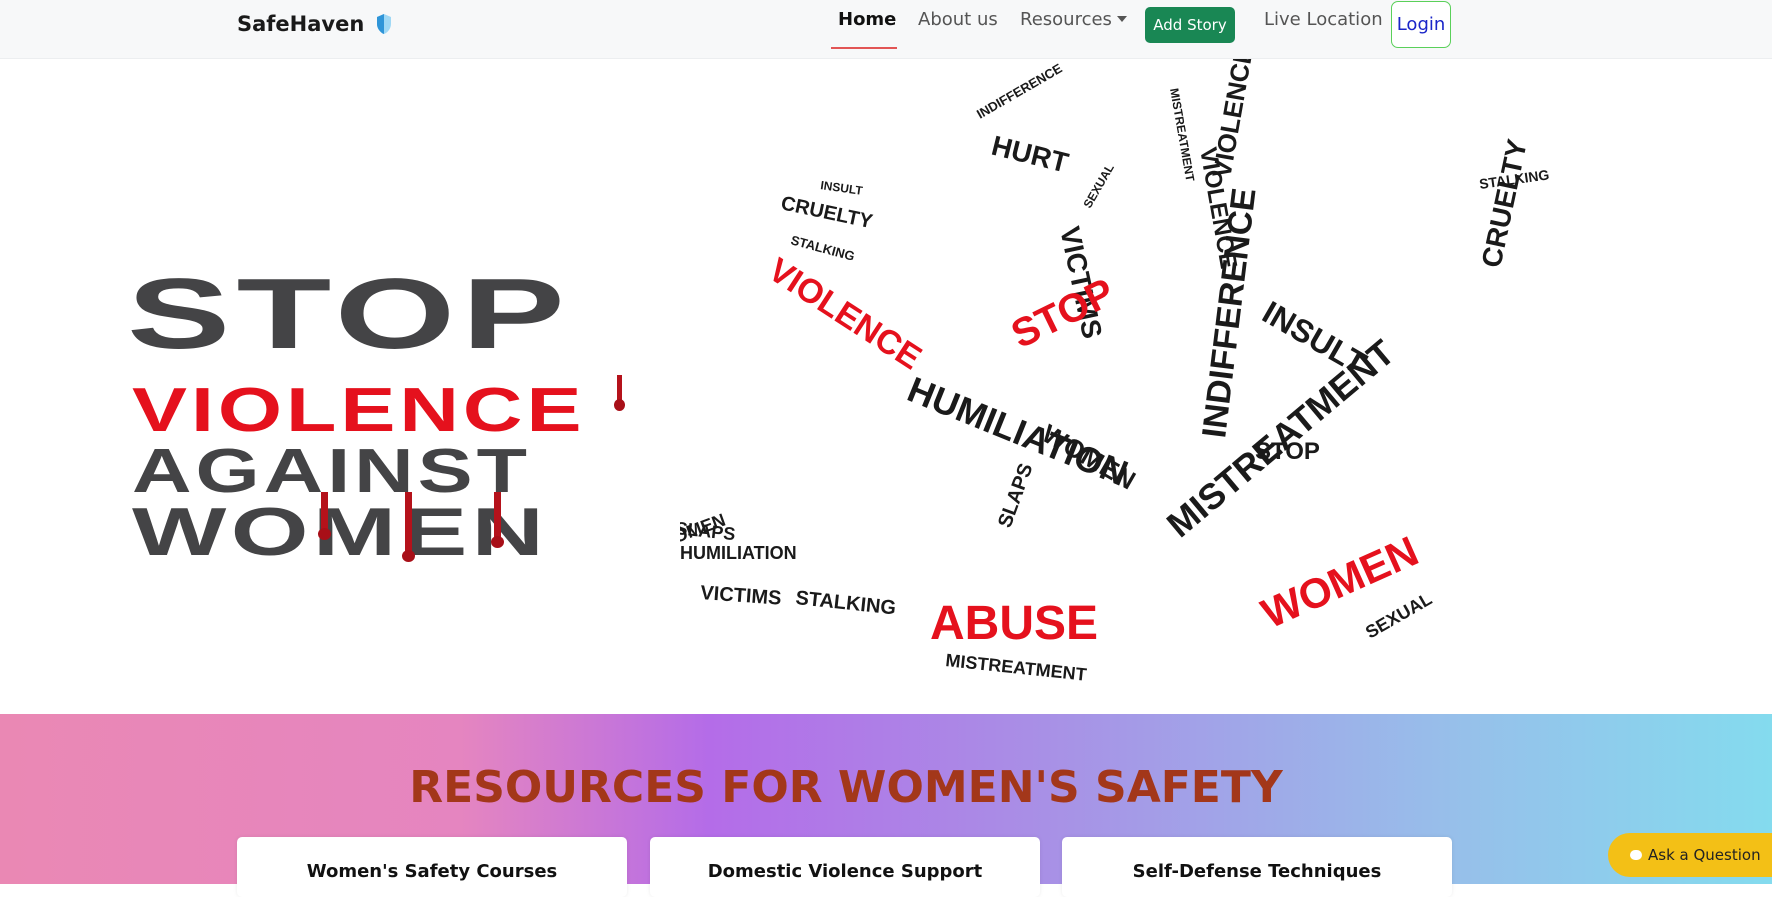 This screenshot has width=1772, height=897. Describe the element at coordinates (1190, 25) in the screenshot. I see `add-story-button: Add Story` at that location.